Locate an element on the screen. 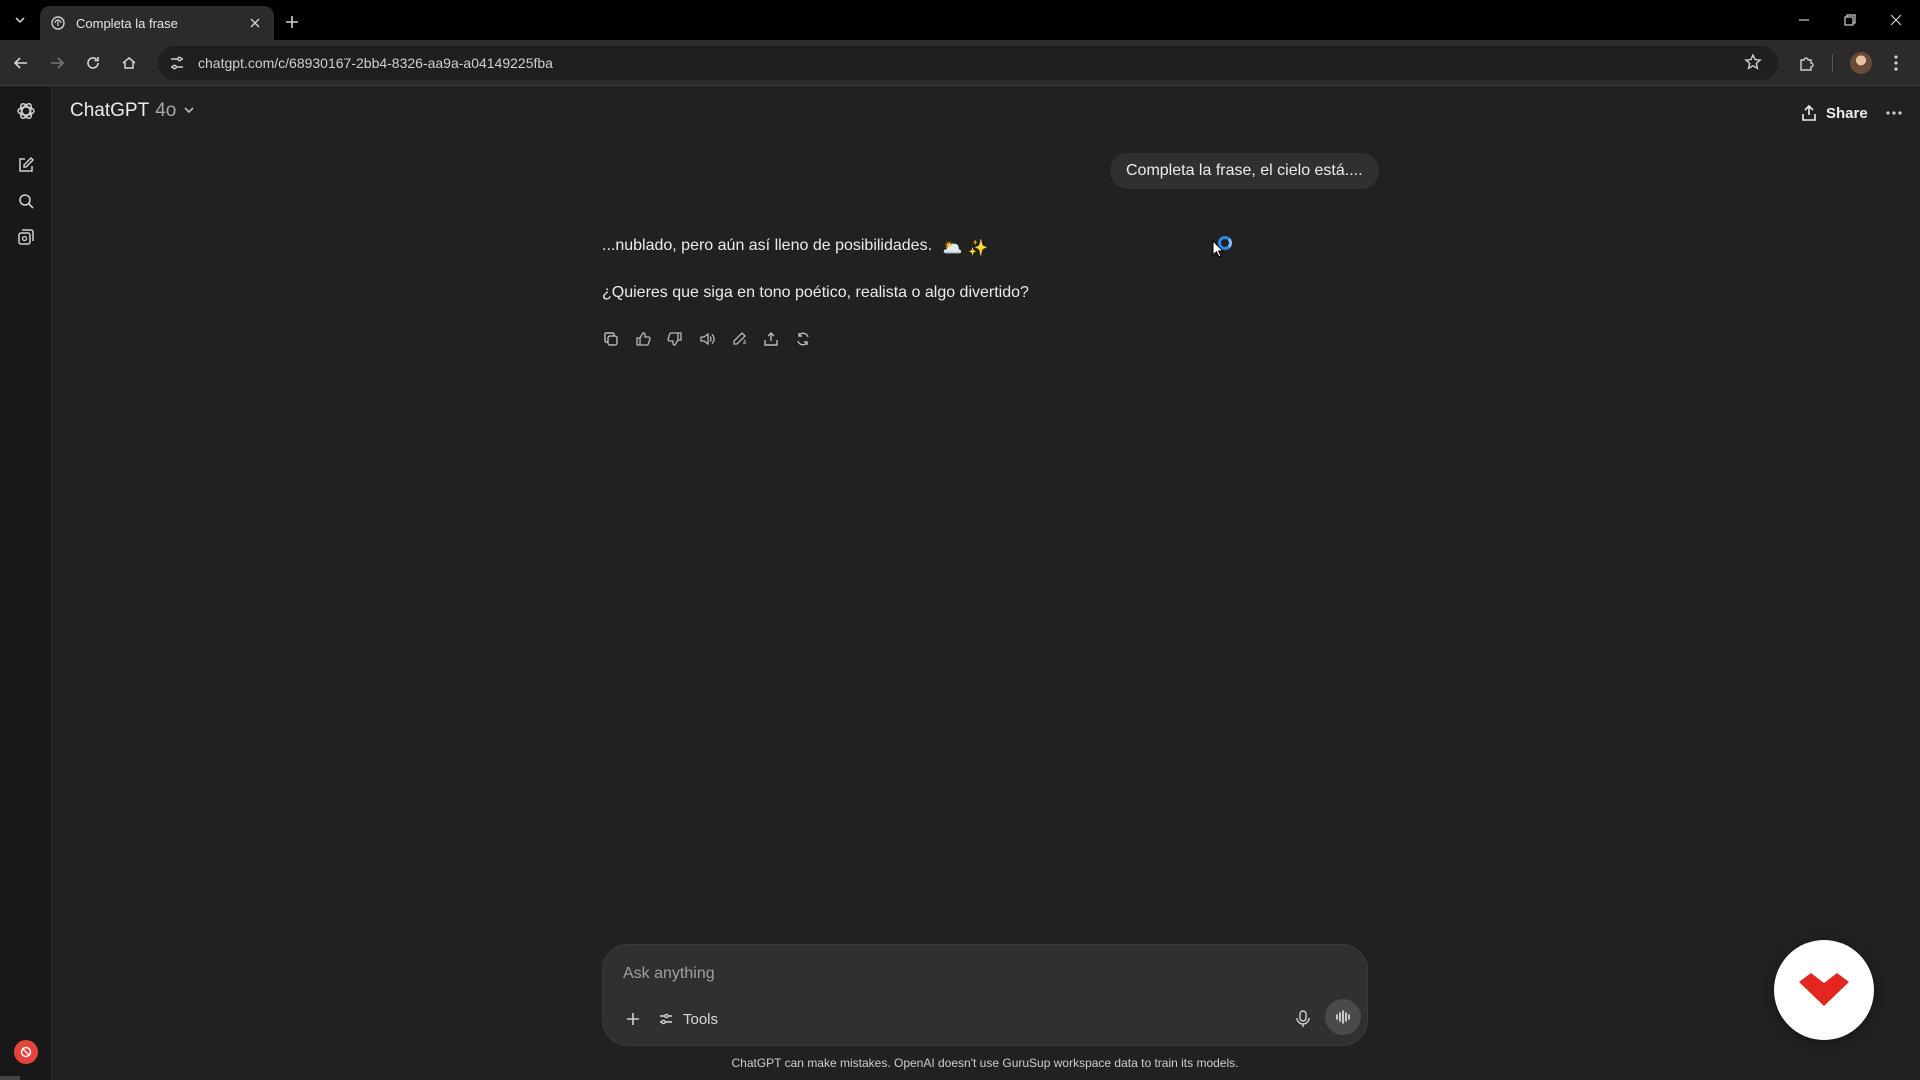 Image resolution: width=1920 pixels, height=1080 pixels. toolbar-divider is located at coordinates (1832, 63).